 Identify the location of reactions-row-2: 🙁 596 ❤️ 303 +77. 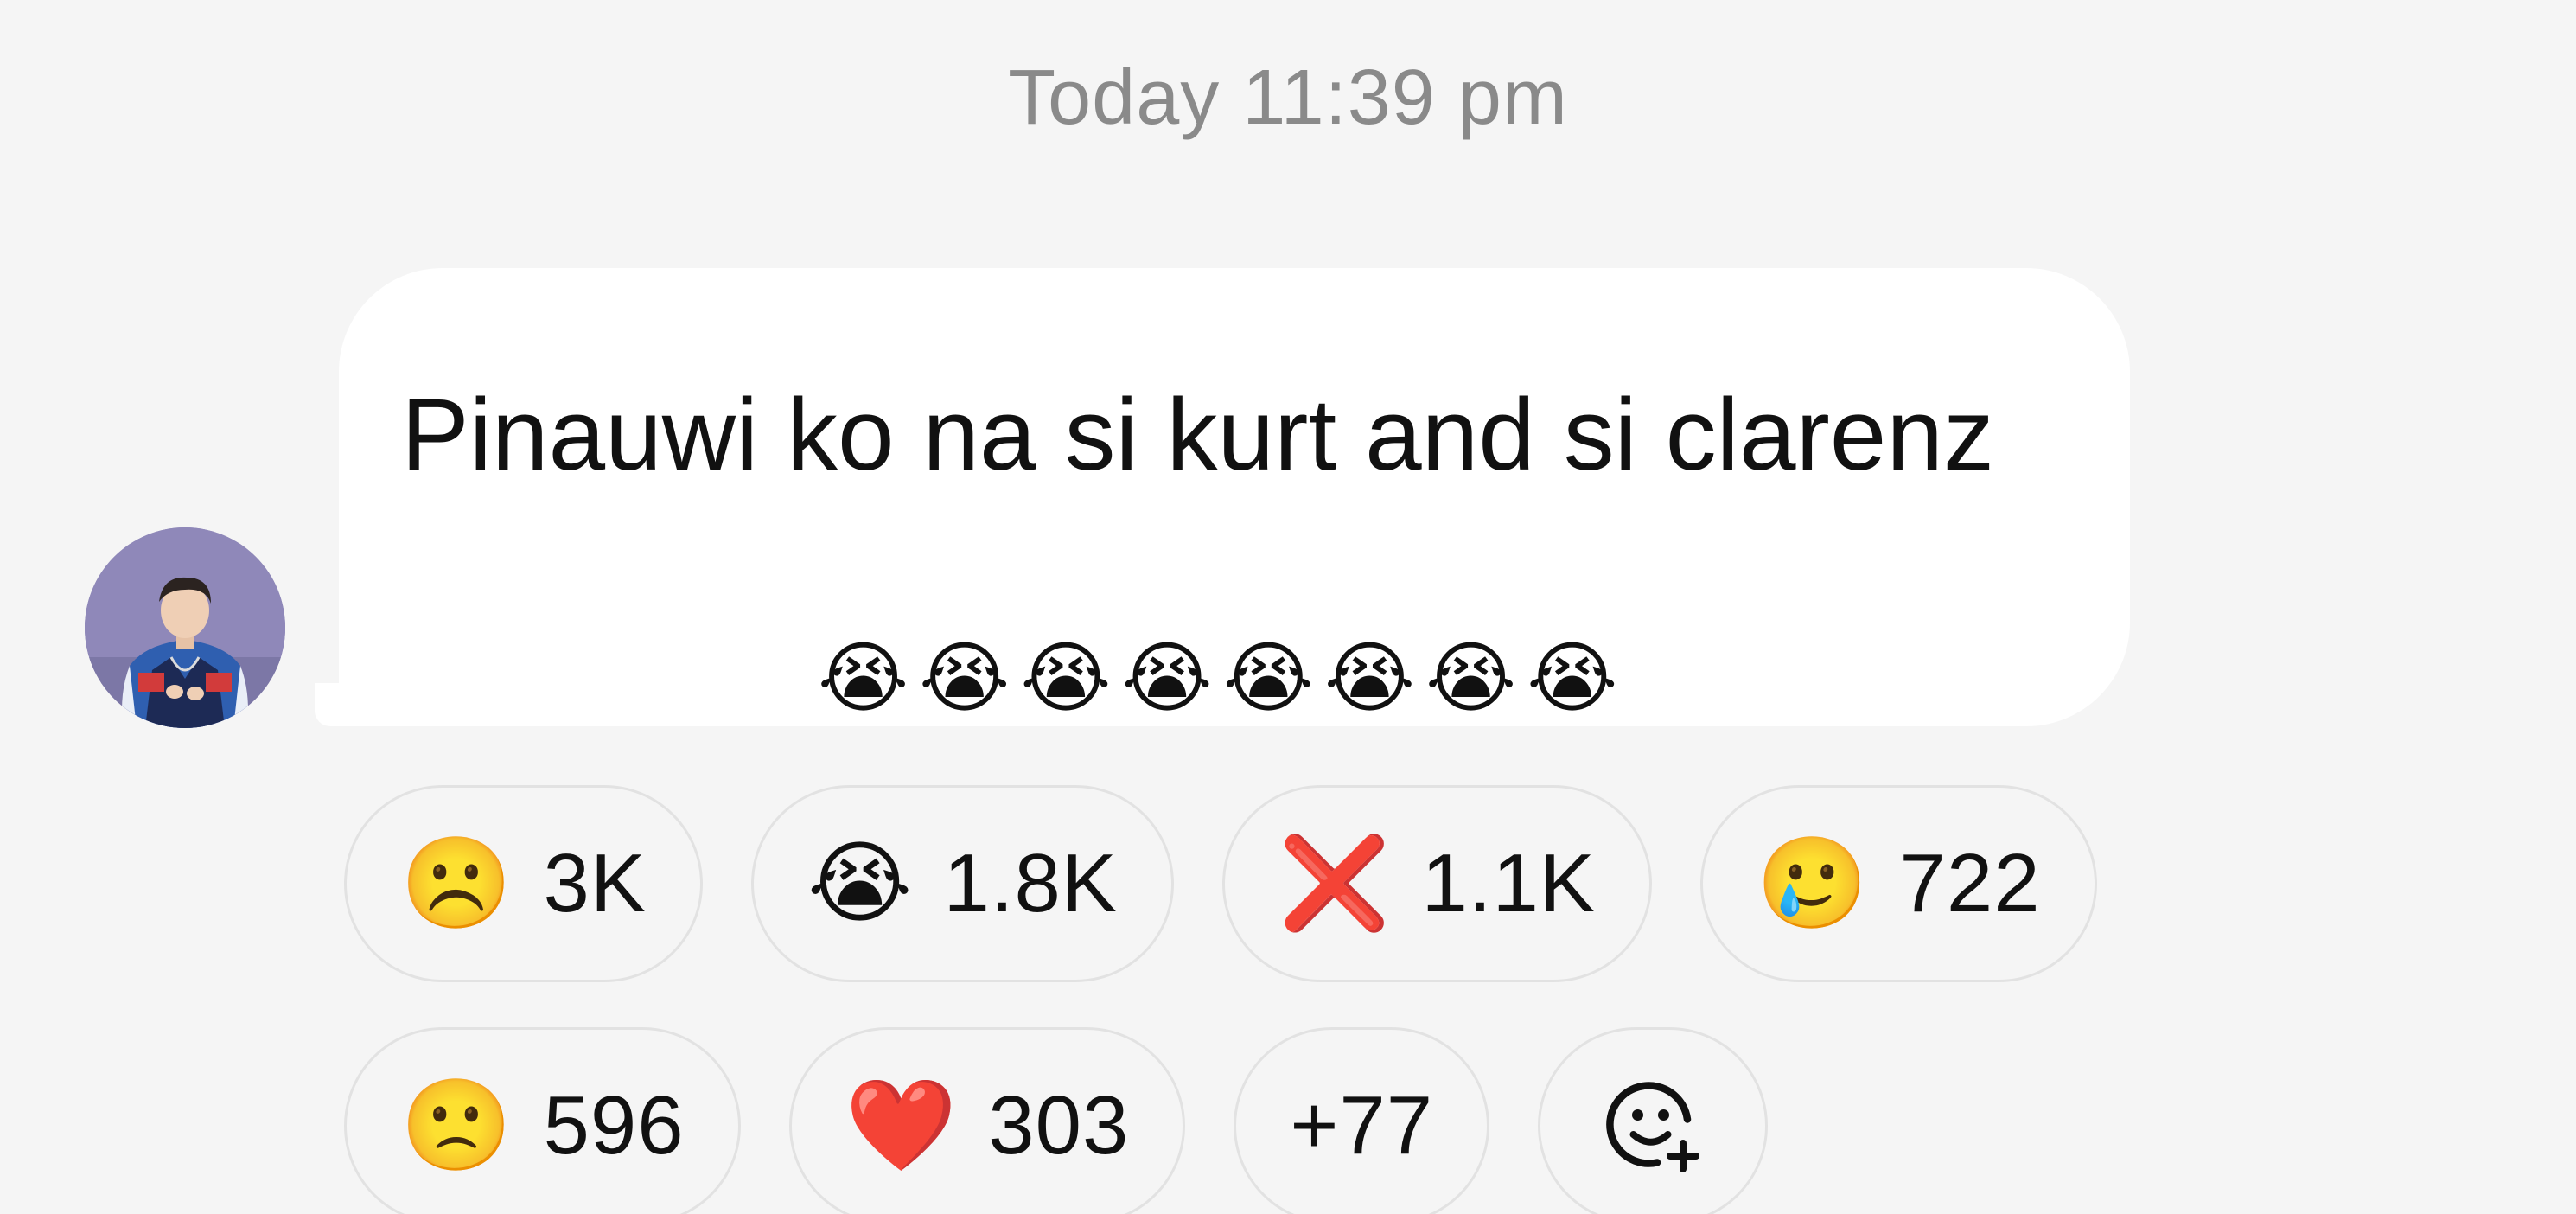
(1251, 1120).